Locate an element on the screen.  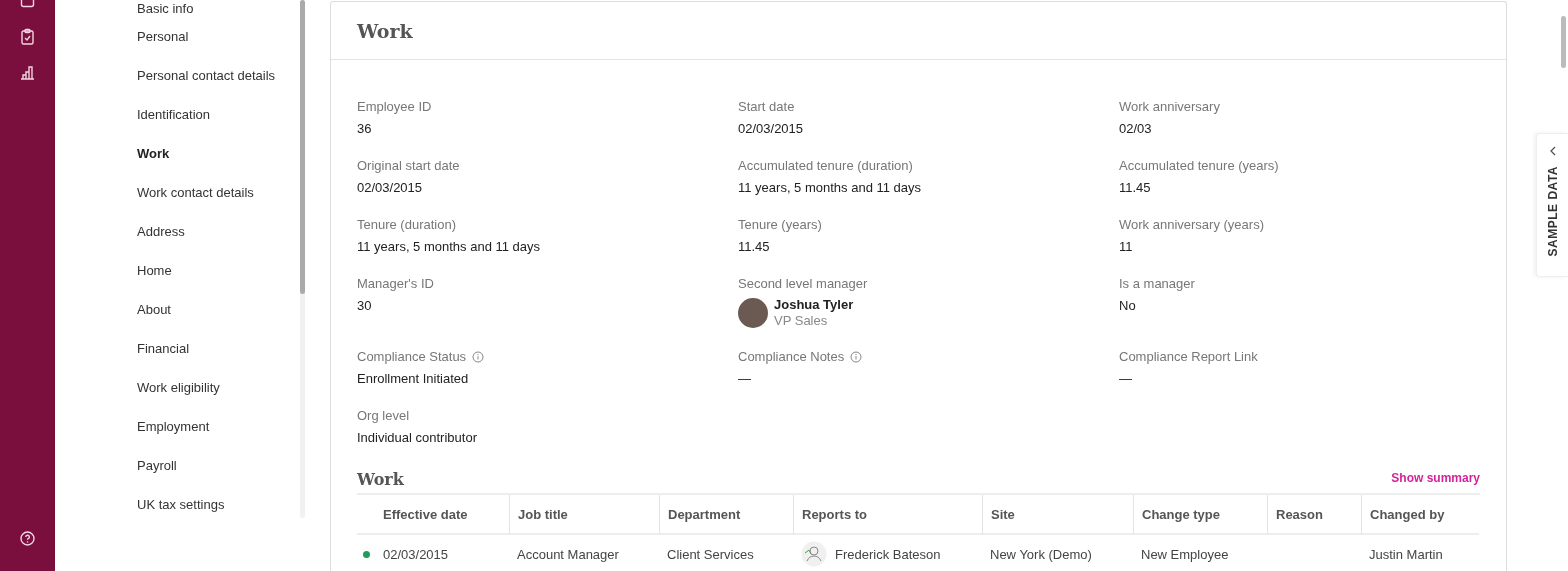
field-label: Tenure (years) is located at coordinates (780, 225).